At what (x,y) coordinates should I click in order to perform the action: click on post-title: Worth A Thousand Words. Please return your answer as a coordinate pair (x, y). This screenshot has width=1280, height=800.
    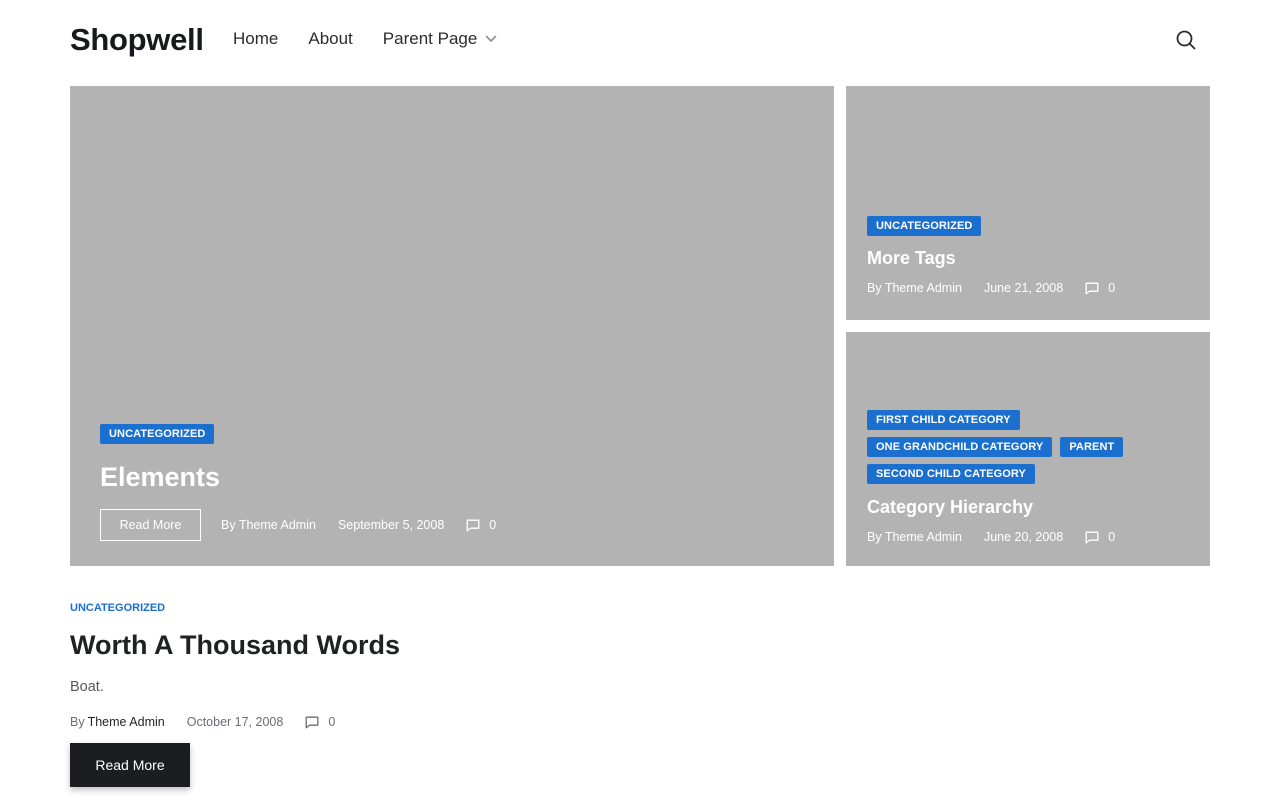
    Looking at the image, I should click on (470, 645).